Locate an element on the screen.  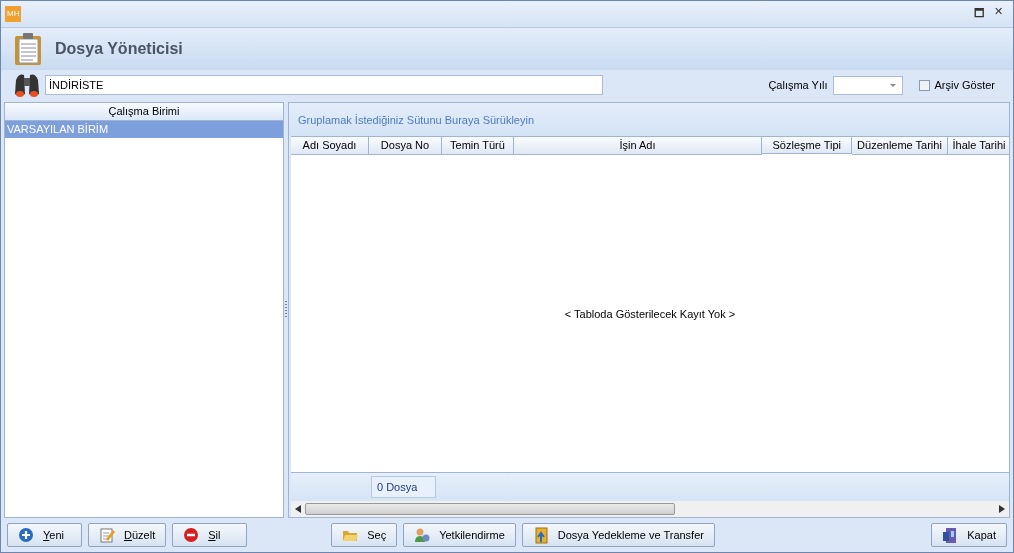
column-header: İhale Tarihi is located at coordinates (978, 146).